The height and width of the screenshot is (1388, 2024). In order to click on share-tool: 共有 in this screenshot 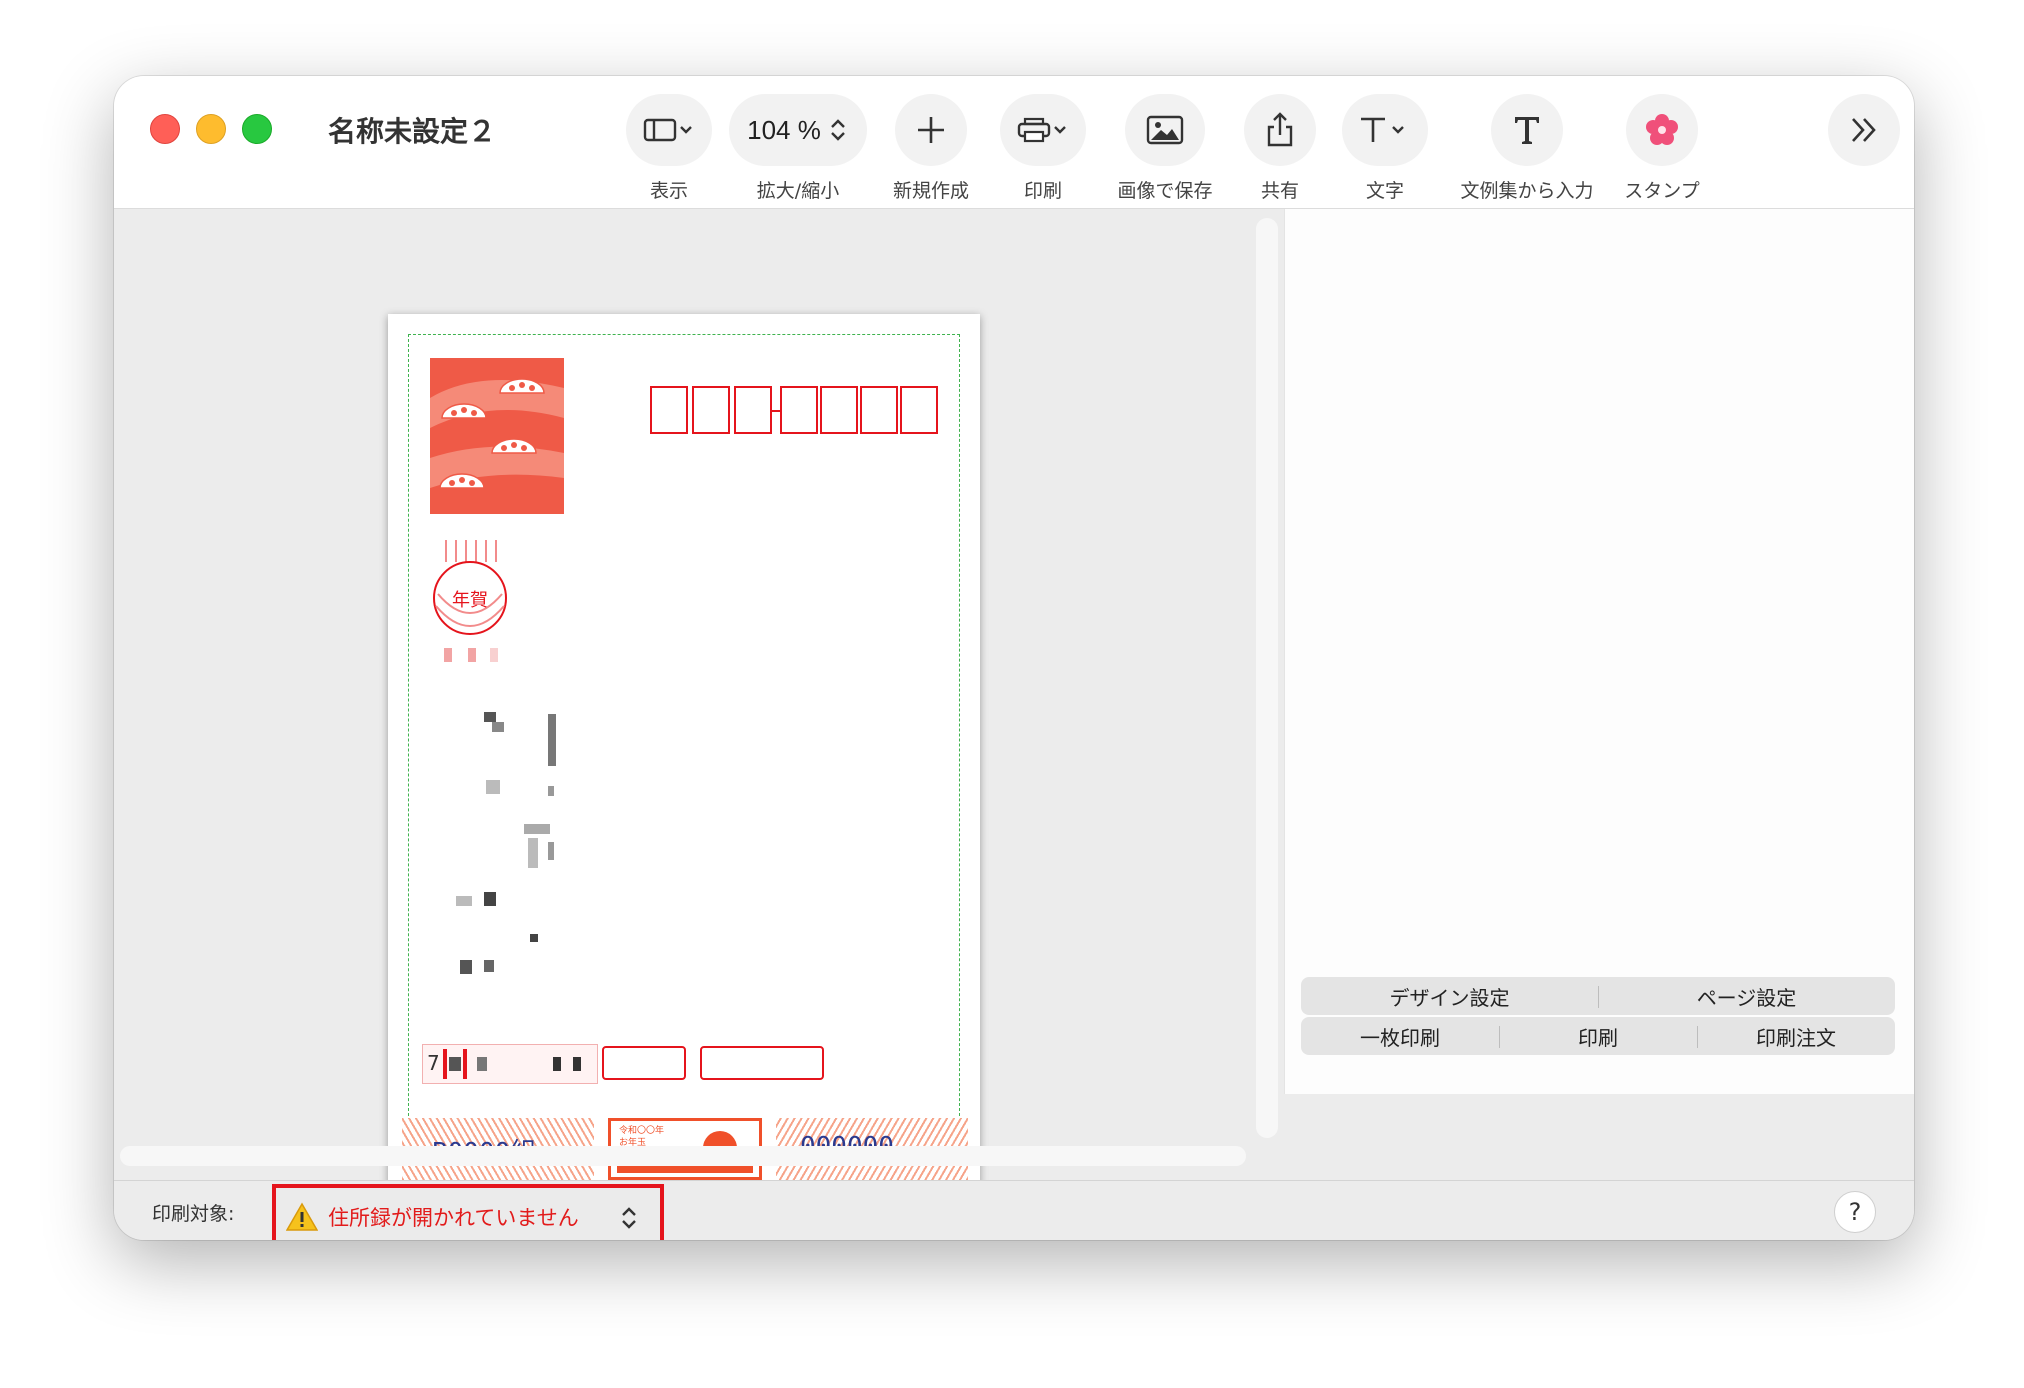, I will do `click(1280, 148)`.